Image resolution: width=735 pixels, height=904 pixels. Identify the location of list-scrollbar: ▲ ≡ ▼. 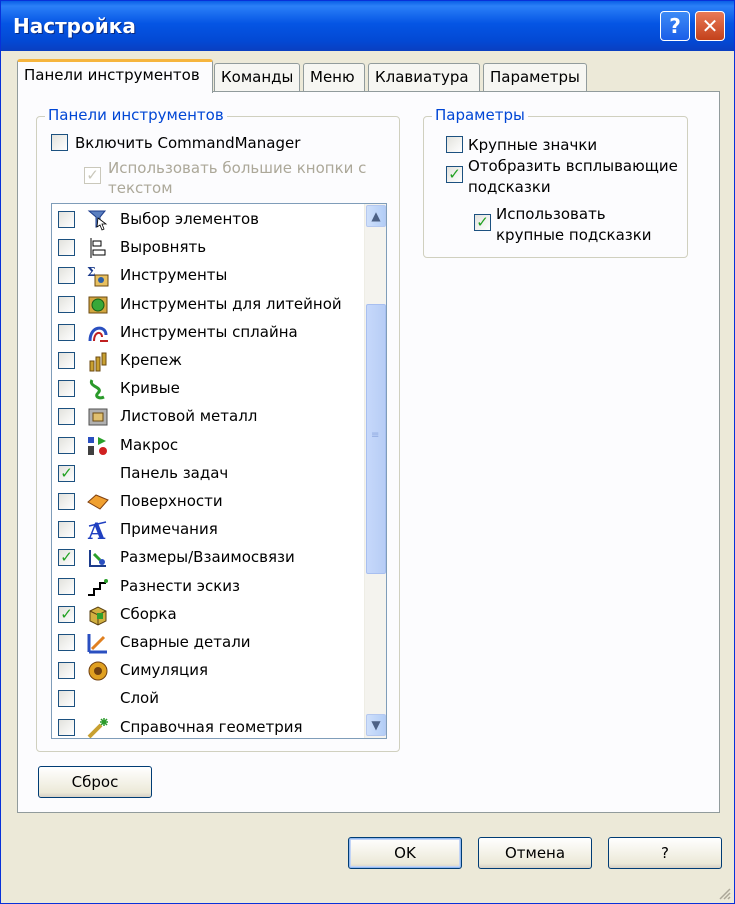
(375, 471).